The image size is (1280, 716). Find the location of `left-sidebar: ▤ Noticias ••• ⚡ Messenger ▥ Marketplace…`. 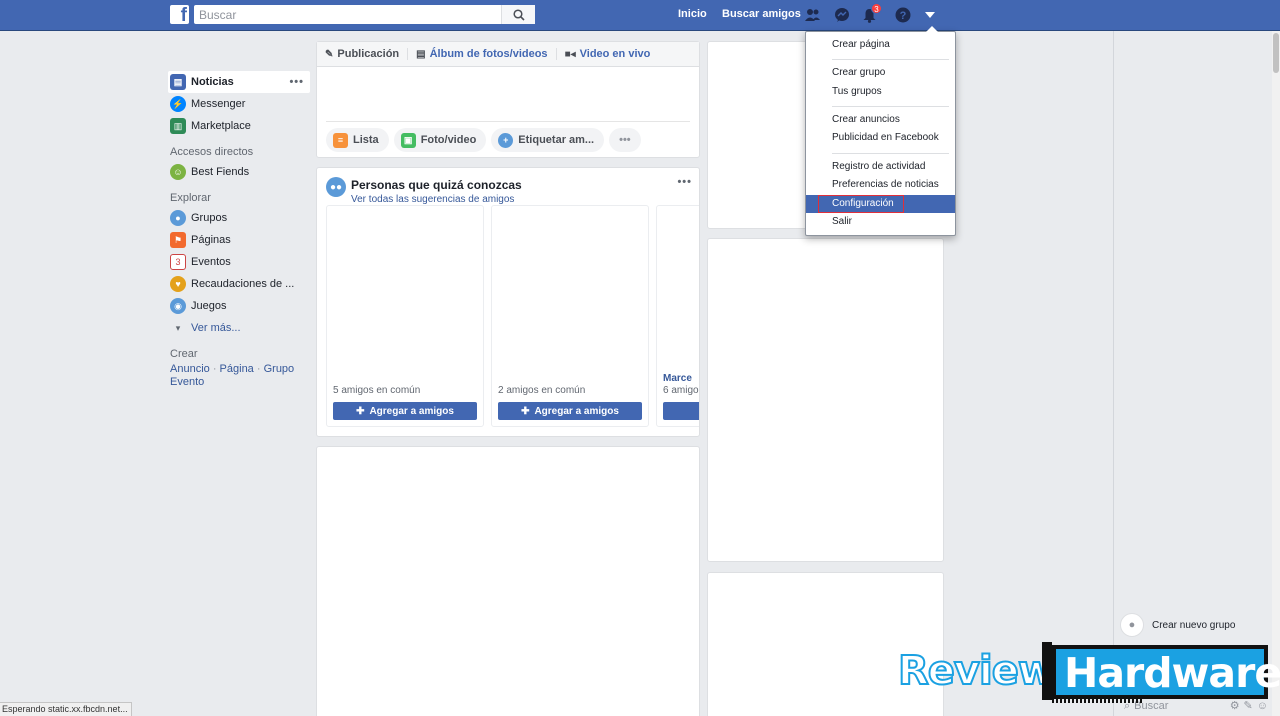

left-sidebar: ▤ Noticias ••• ⚡ Messenger ▥ Marketplace… is located at coordinates (239, 230).